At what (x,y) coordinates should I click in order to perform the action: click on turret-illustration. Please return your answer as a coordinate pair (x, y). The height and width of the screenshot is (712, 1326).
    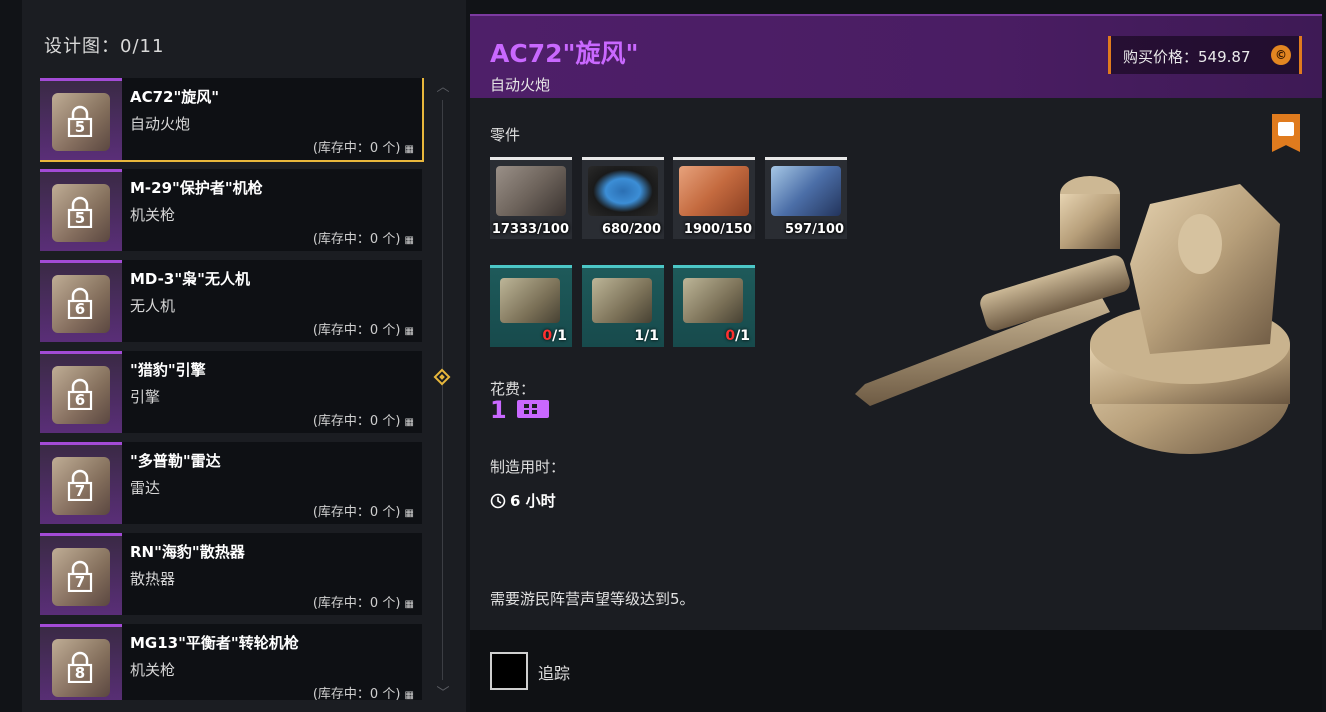
    Looking at the image, I should click on (1072, 315).